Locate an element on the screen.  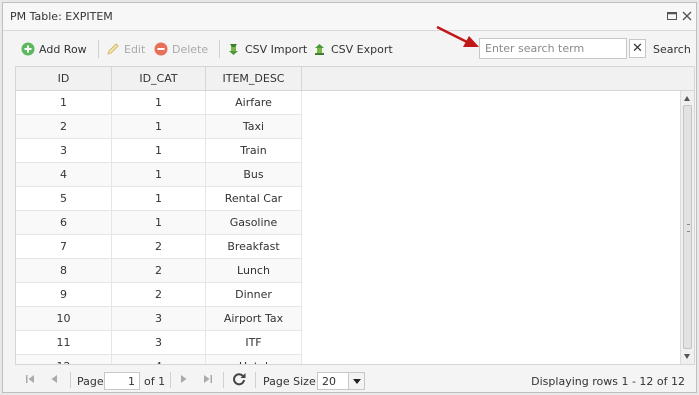
cell-item-desc: Bus is located at coordinates (254, 175).